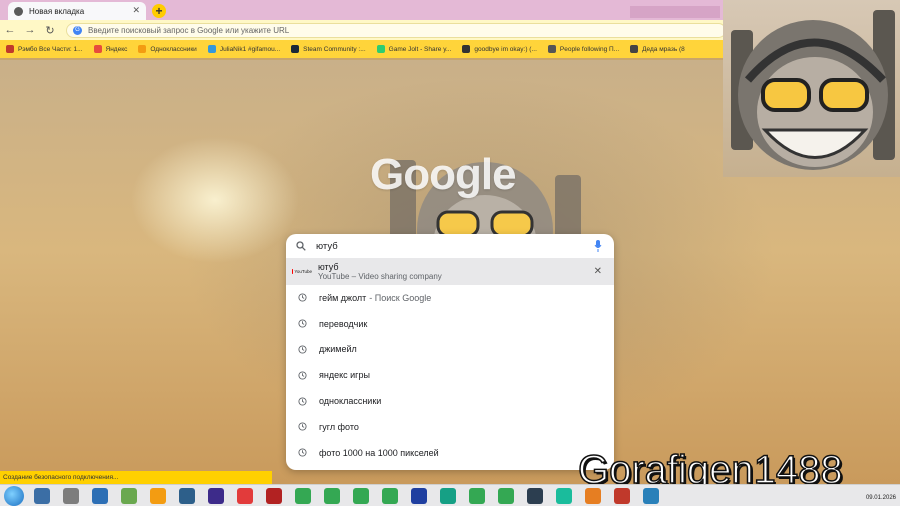  I want to click on suggestion-item: яндекс игры, so click(450, 375).